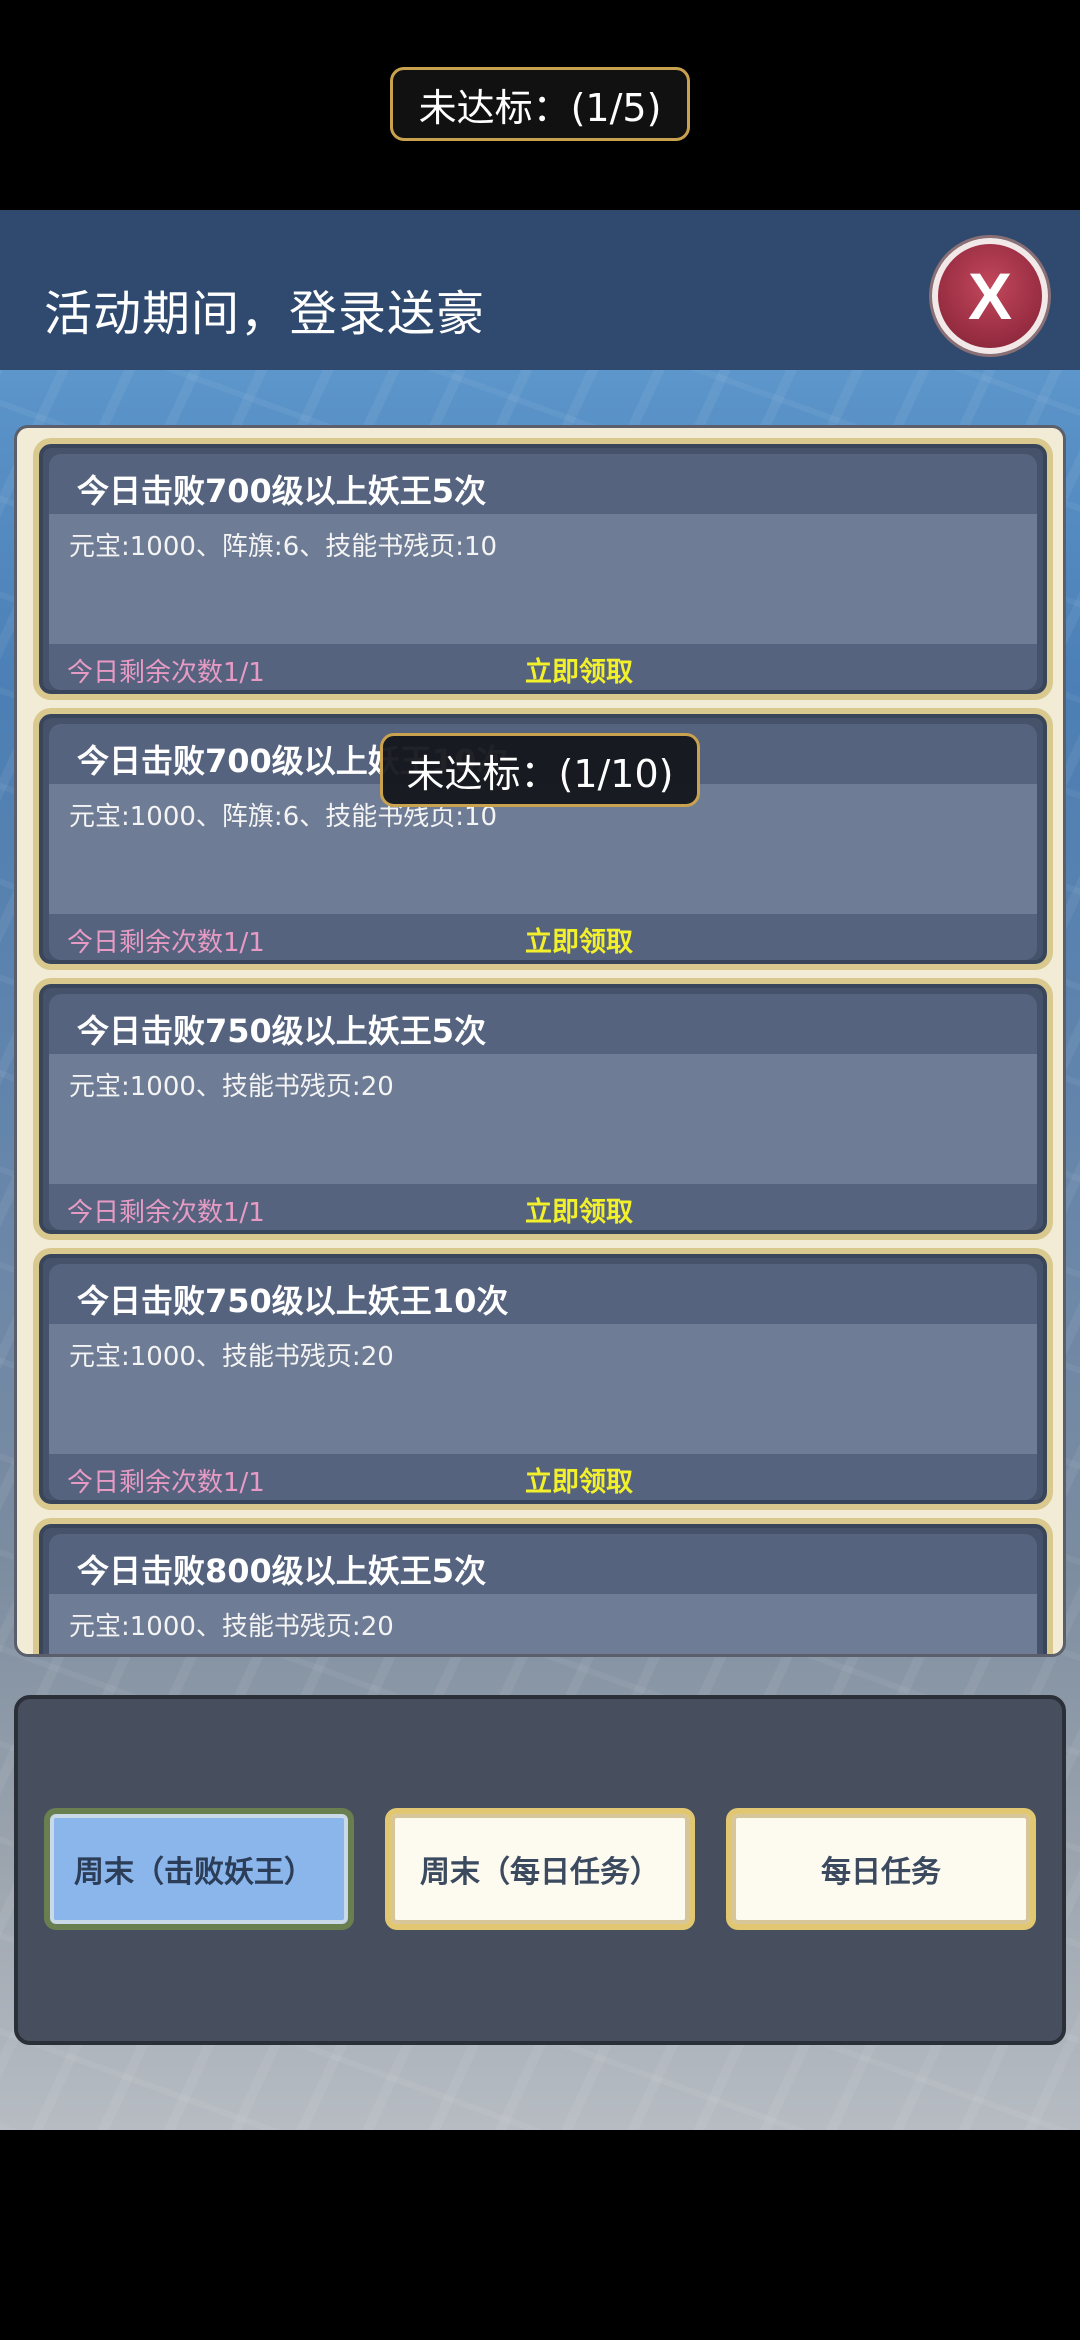 Image resolution: width=1080 pixels, height=2340 pixels. Describe the element at coordinates (540, 773) in the screenshot. I see `toast-text: 未达标：(1/10)` at that location.